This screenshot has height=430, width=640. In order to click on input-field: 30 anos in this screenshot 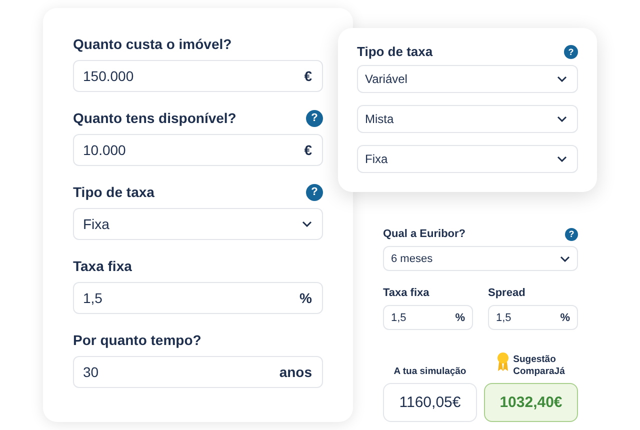, I will do `click(198, 372)`.